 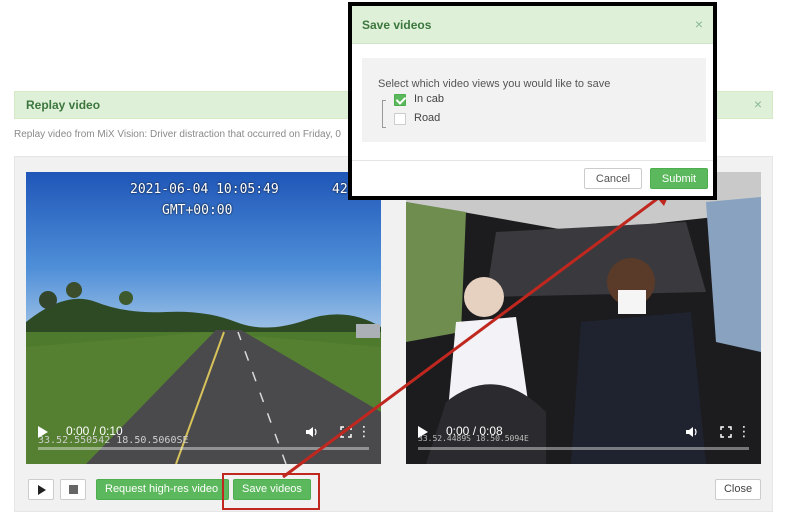 What do you see at coordinates (384, 114) in the screenshot?
I see `options-bracket` at bounding box center [384, 114].